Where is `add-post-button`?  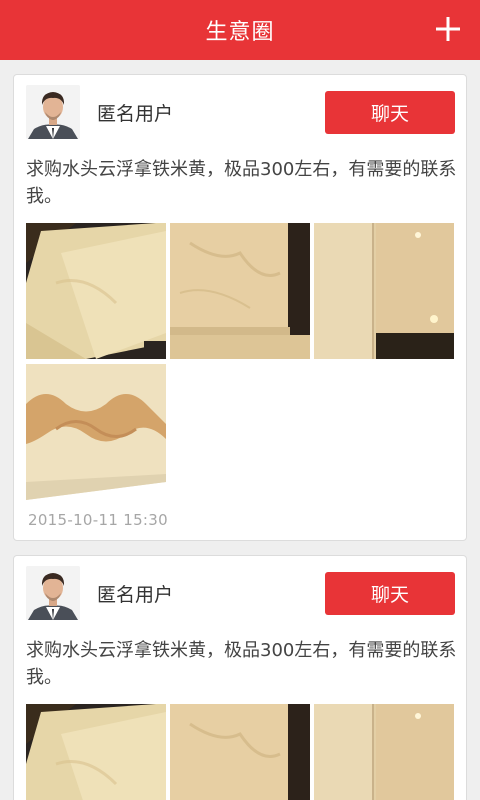 add-post-button is located at coordinates (448, 29).